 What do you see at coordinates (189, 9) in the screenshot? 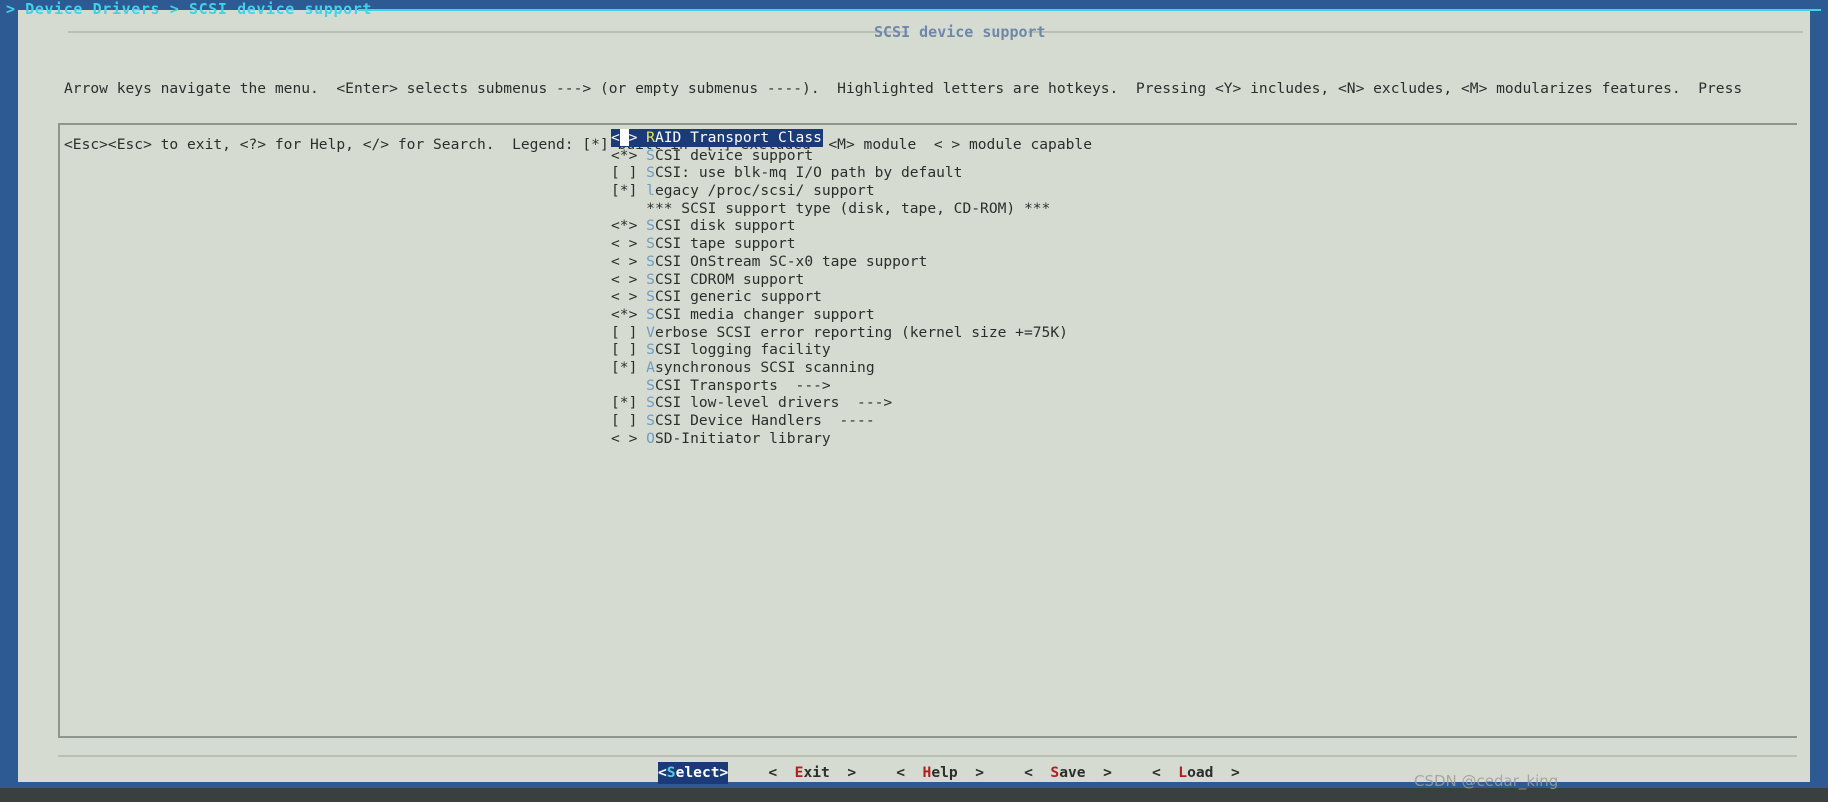
I see `breadcrumb: > Device Drivers > SCSI device support` at bounding box center [189, 9].